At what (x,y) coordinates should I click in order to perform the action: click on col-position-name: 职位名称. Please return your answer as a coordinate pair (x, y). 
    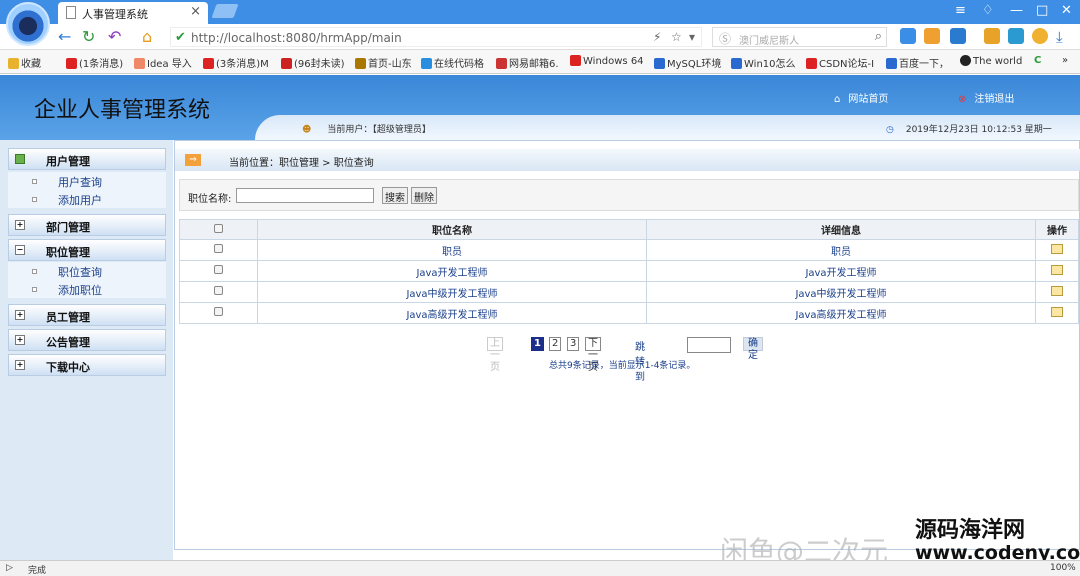
    Looking at the image, I should click on (452, 229).